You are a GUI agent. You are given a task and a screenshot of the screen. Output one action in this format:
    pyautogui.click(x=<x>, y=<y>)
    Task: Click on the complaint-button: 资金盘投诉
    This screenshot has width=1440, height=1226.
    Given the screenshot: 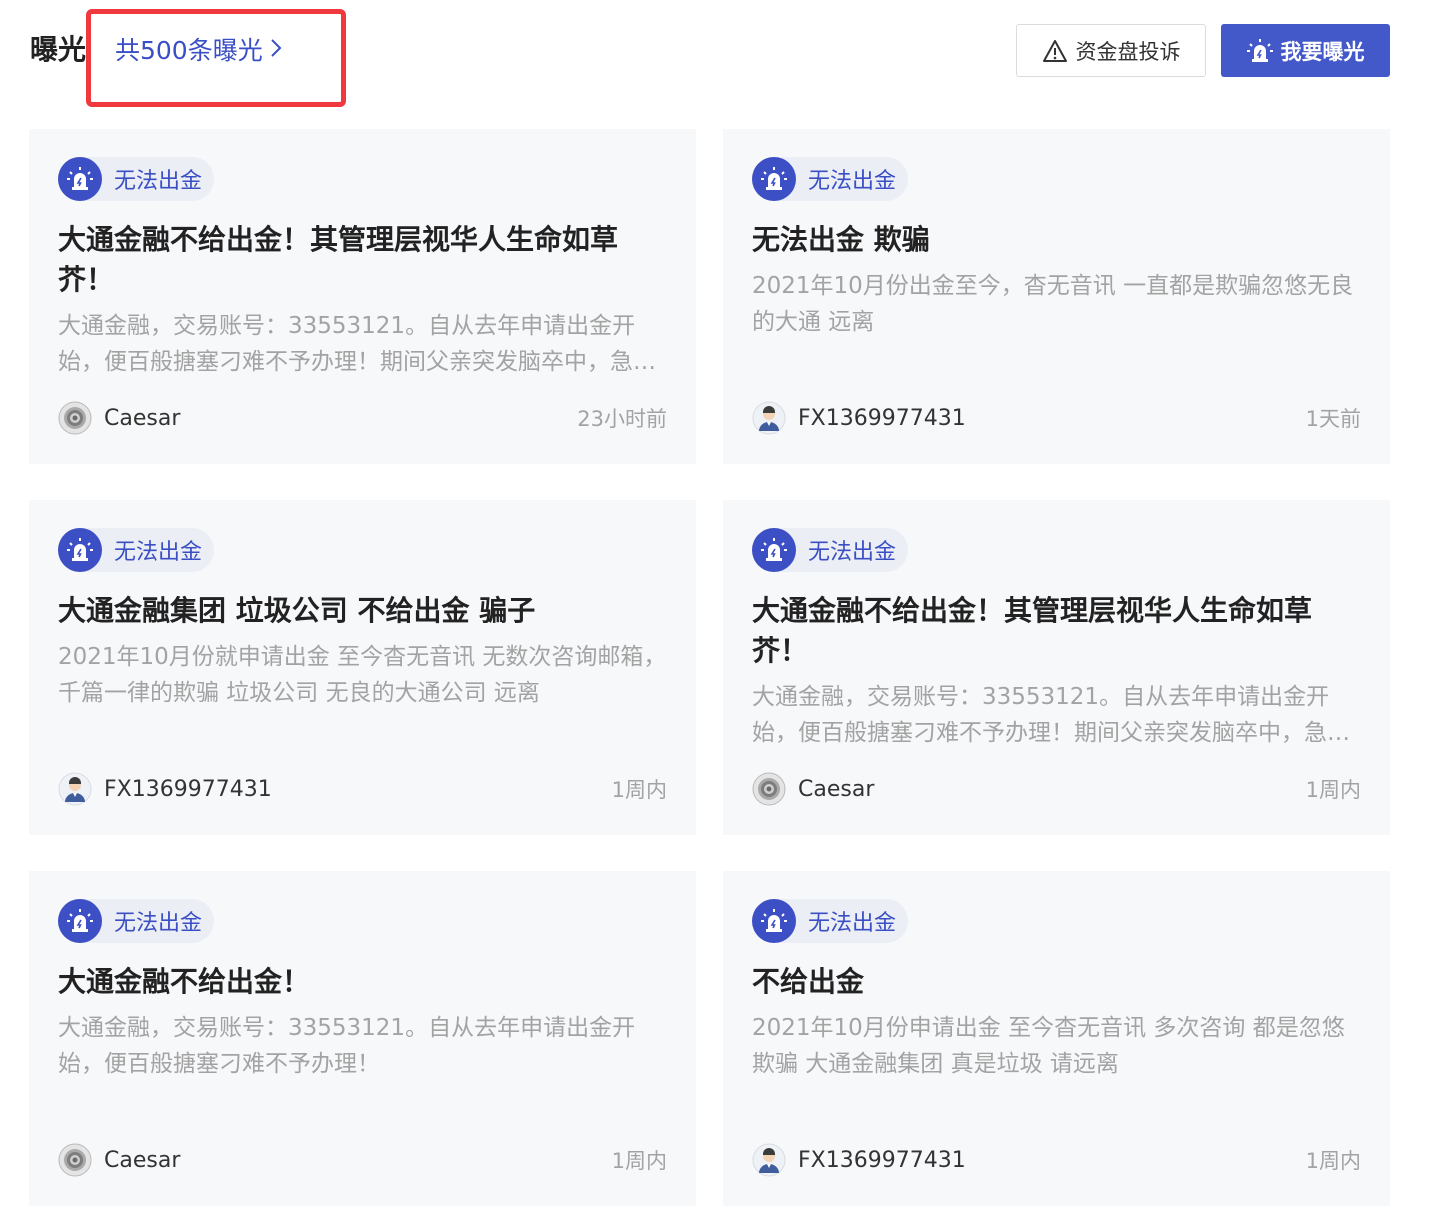 What is the action you would take?
    pyautogui.click(x=1111, y=50)
    